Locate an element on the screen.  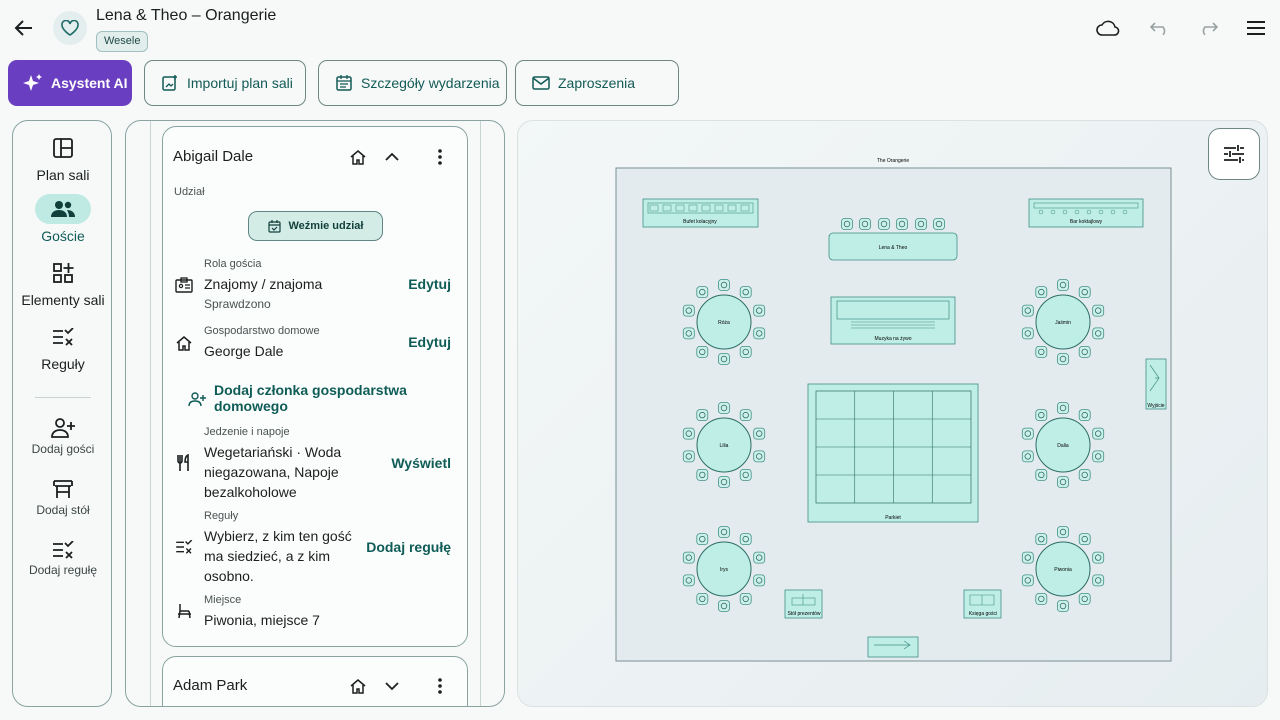
add-guests-action: Dodaj gości is located at coordinates (63, 437).